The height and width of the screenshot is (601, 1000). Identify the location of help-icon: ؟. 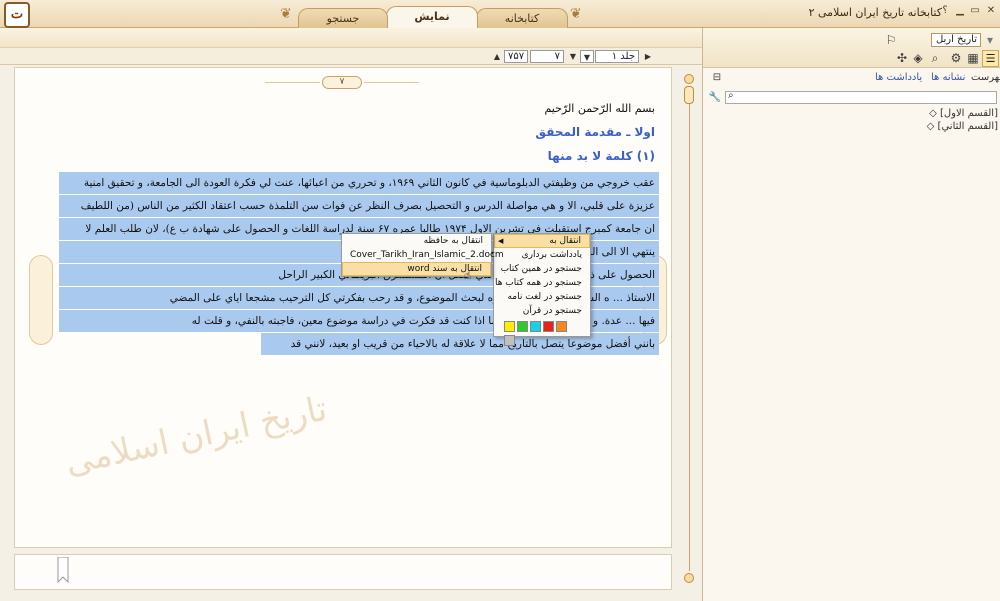
(945, 11).